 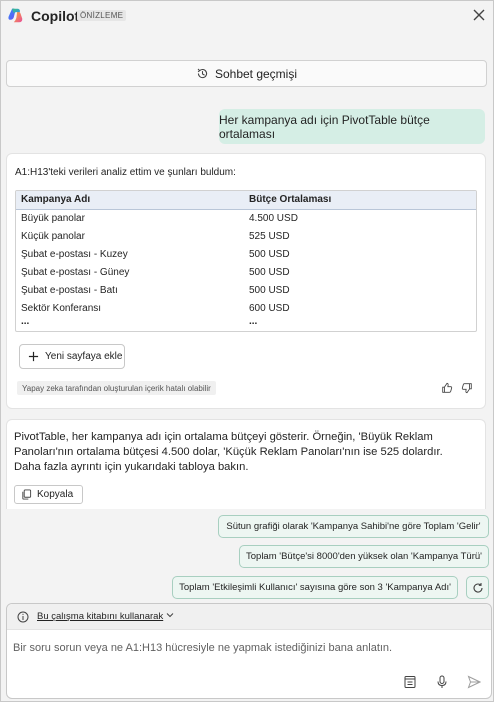 I want to click on table-cell: Küçük panolar, so click(x=53, y=236).